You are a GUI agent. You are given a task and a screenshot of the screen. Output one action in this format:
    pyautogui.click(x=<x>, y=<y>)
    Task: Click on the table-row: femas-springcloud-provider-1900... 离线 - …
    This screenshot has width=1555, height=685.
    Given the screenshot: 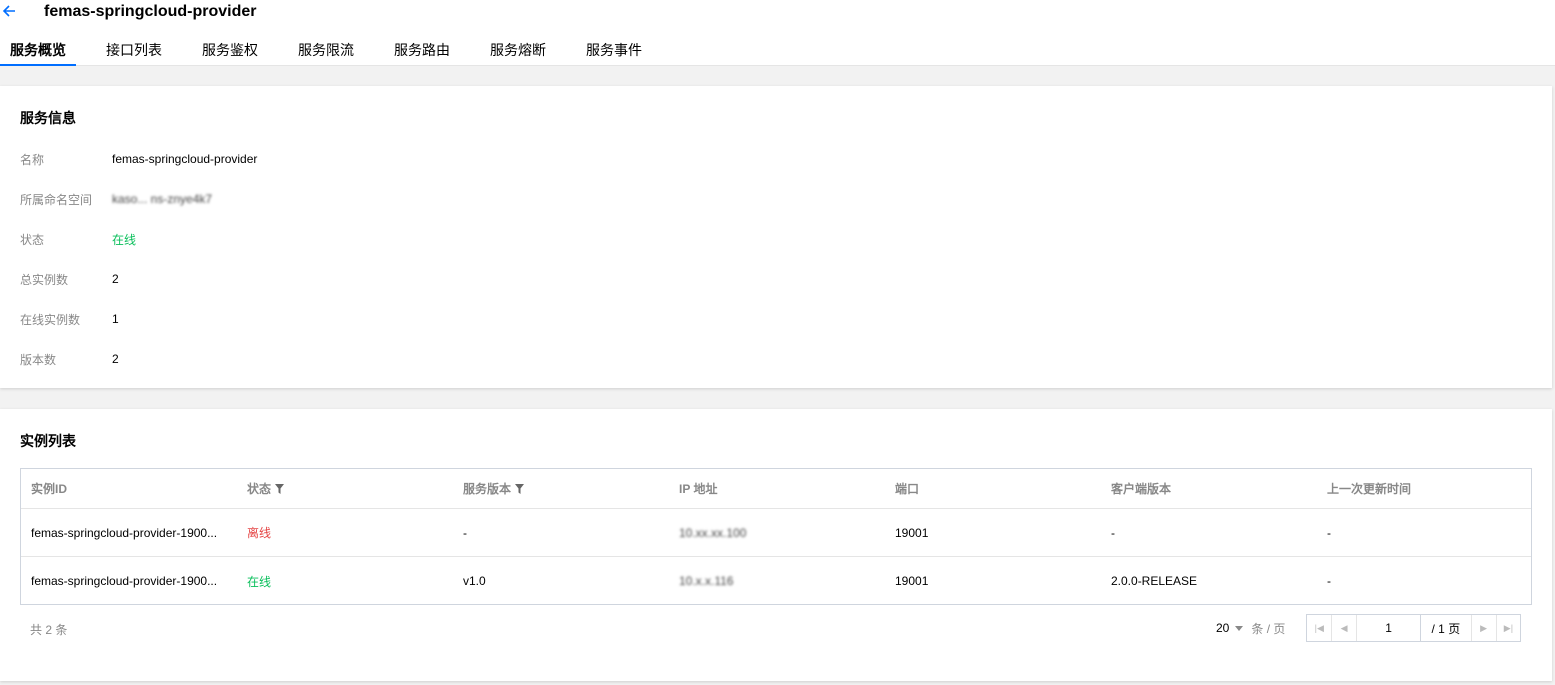 What is the action you would take?
    pyautogui.click(x=776, y=533)
    